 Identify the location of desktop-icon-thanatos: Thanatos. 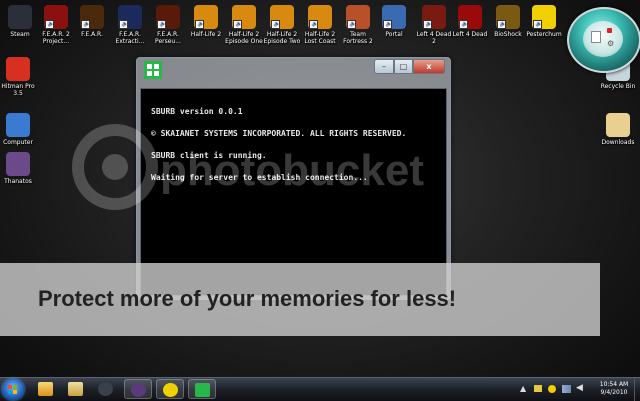
(19, 168).